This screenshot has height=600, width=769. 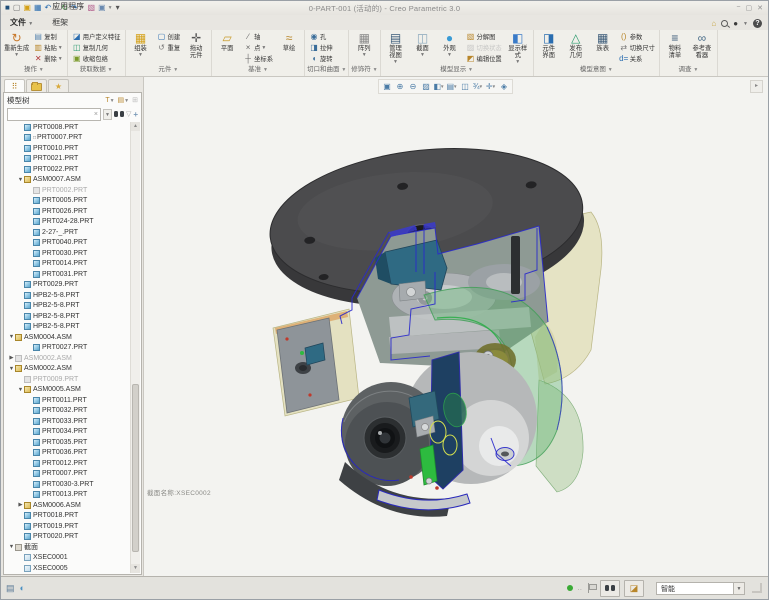 What do you see at coordinates (68, 516) in the screenshot?
I see `tree-item-PRT0018.PRT: PRT0018.PRT` at bounding box center [68, 516].